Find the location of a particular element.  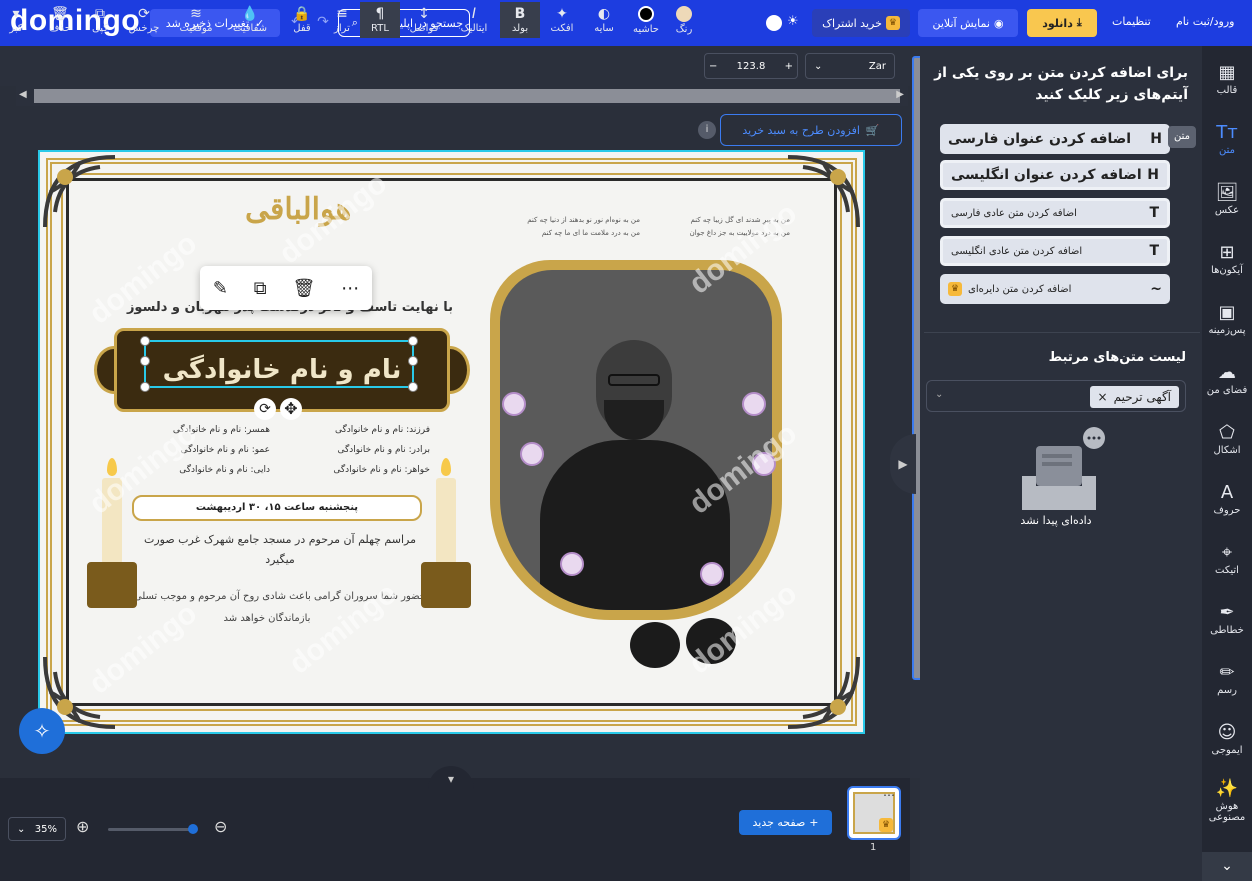

subscribe-button: خرید اشتراک ♛ is located at coordinates (861, 23).